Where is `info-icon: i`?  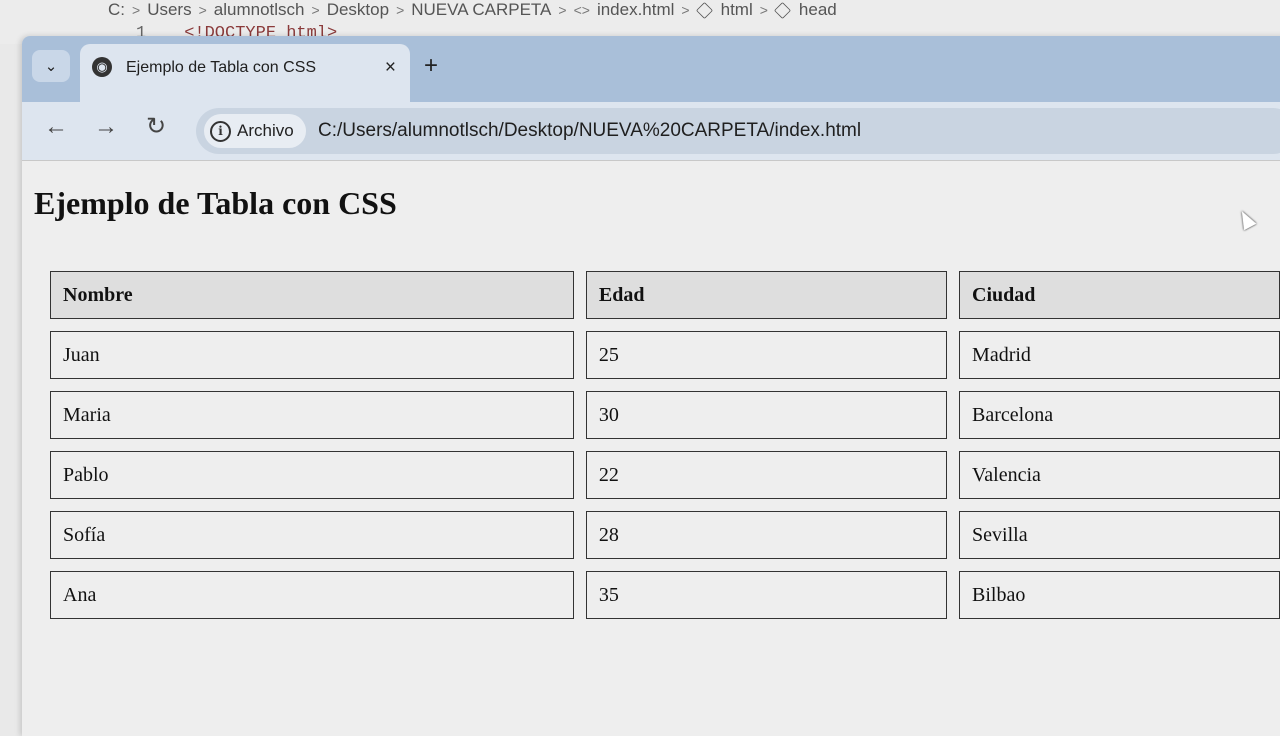
info-icon: i is located at coordinates (220, 131).